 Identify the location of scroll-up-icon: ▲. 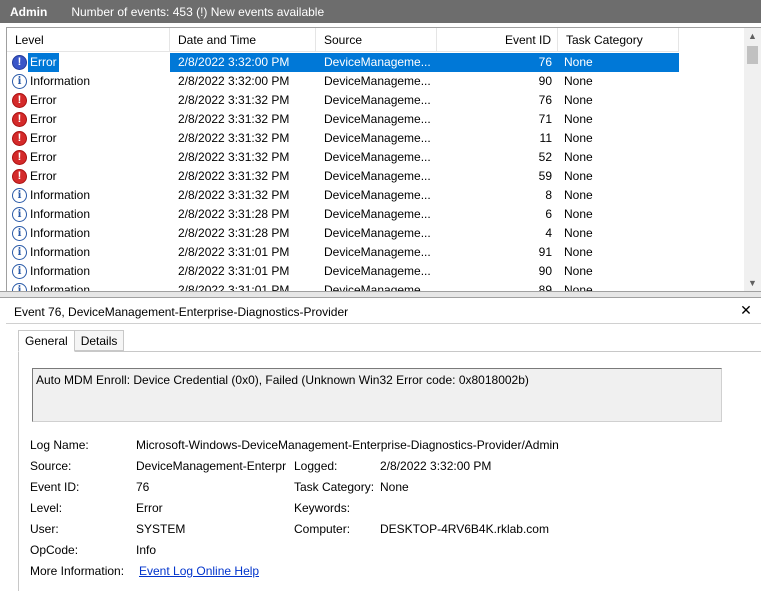
(752, 36).